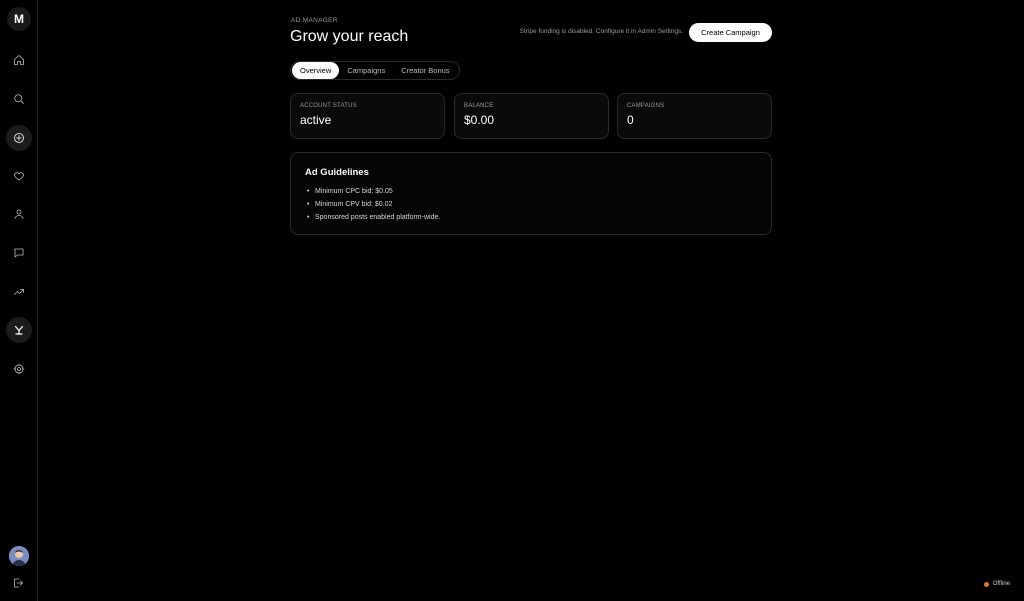 This screenshot has height=601, width=1024. I want to click on tab-bar: Overview Campaigns Creator Bonus, so click(375, 70).